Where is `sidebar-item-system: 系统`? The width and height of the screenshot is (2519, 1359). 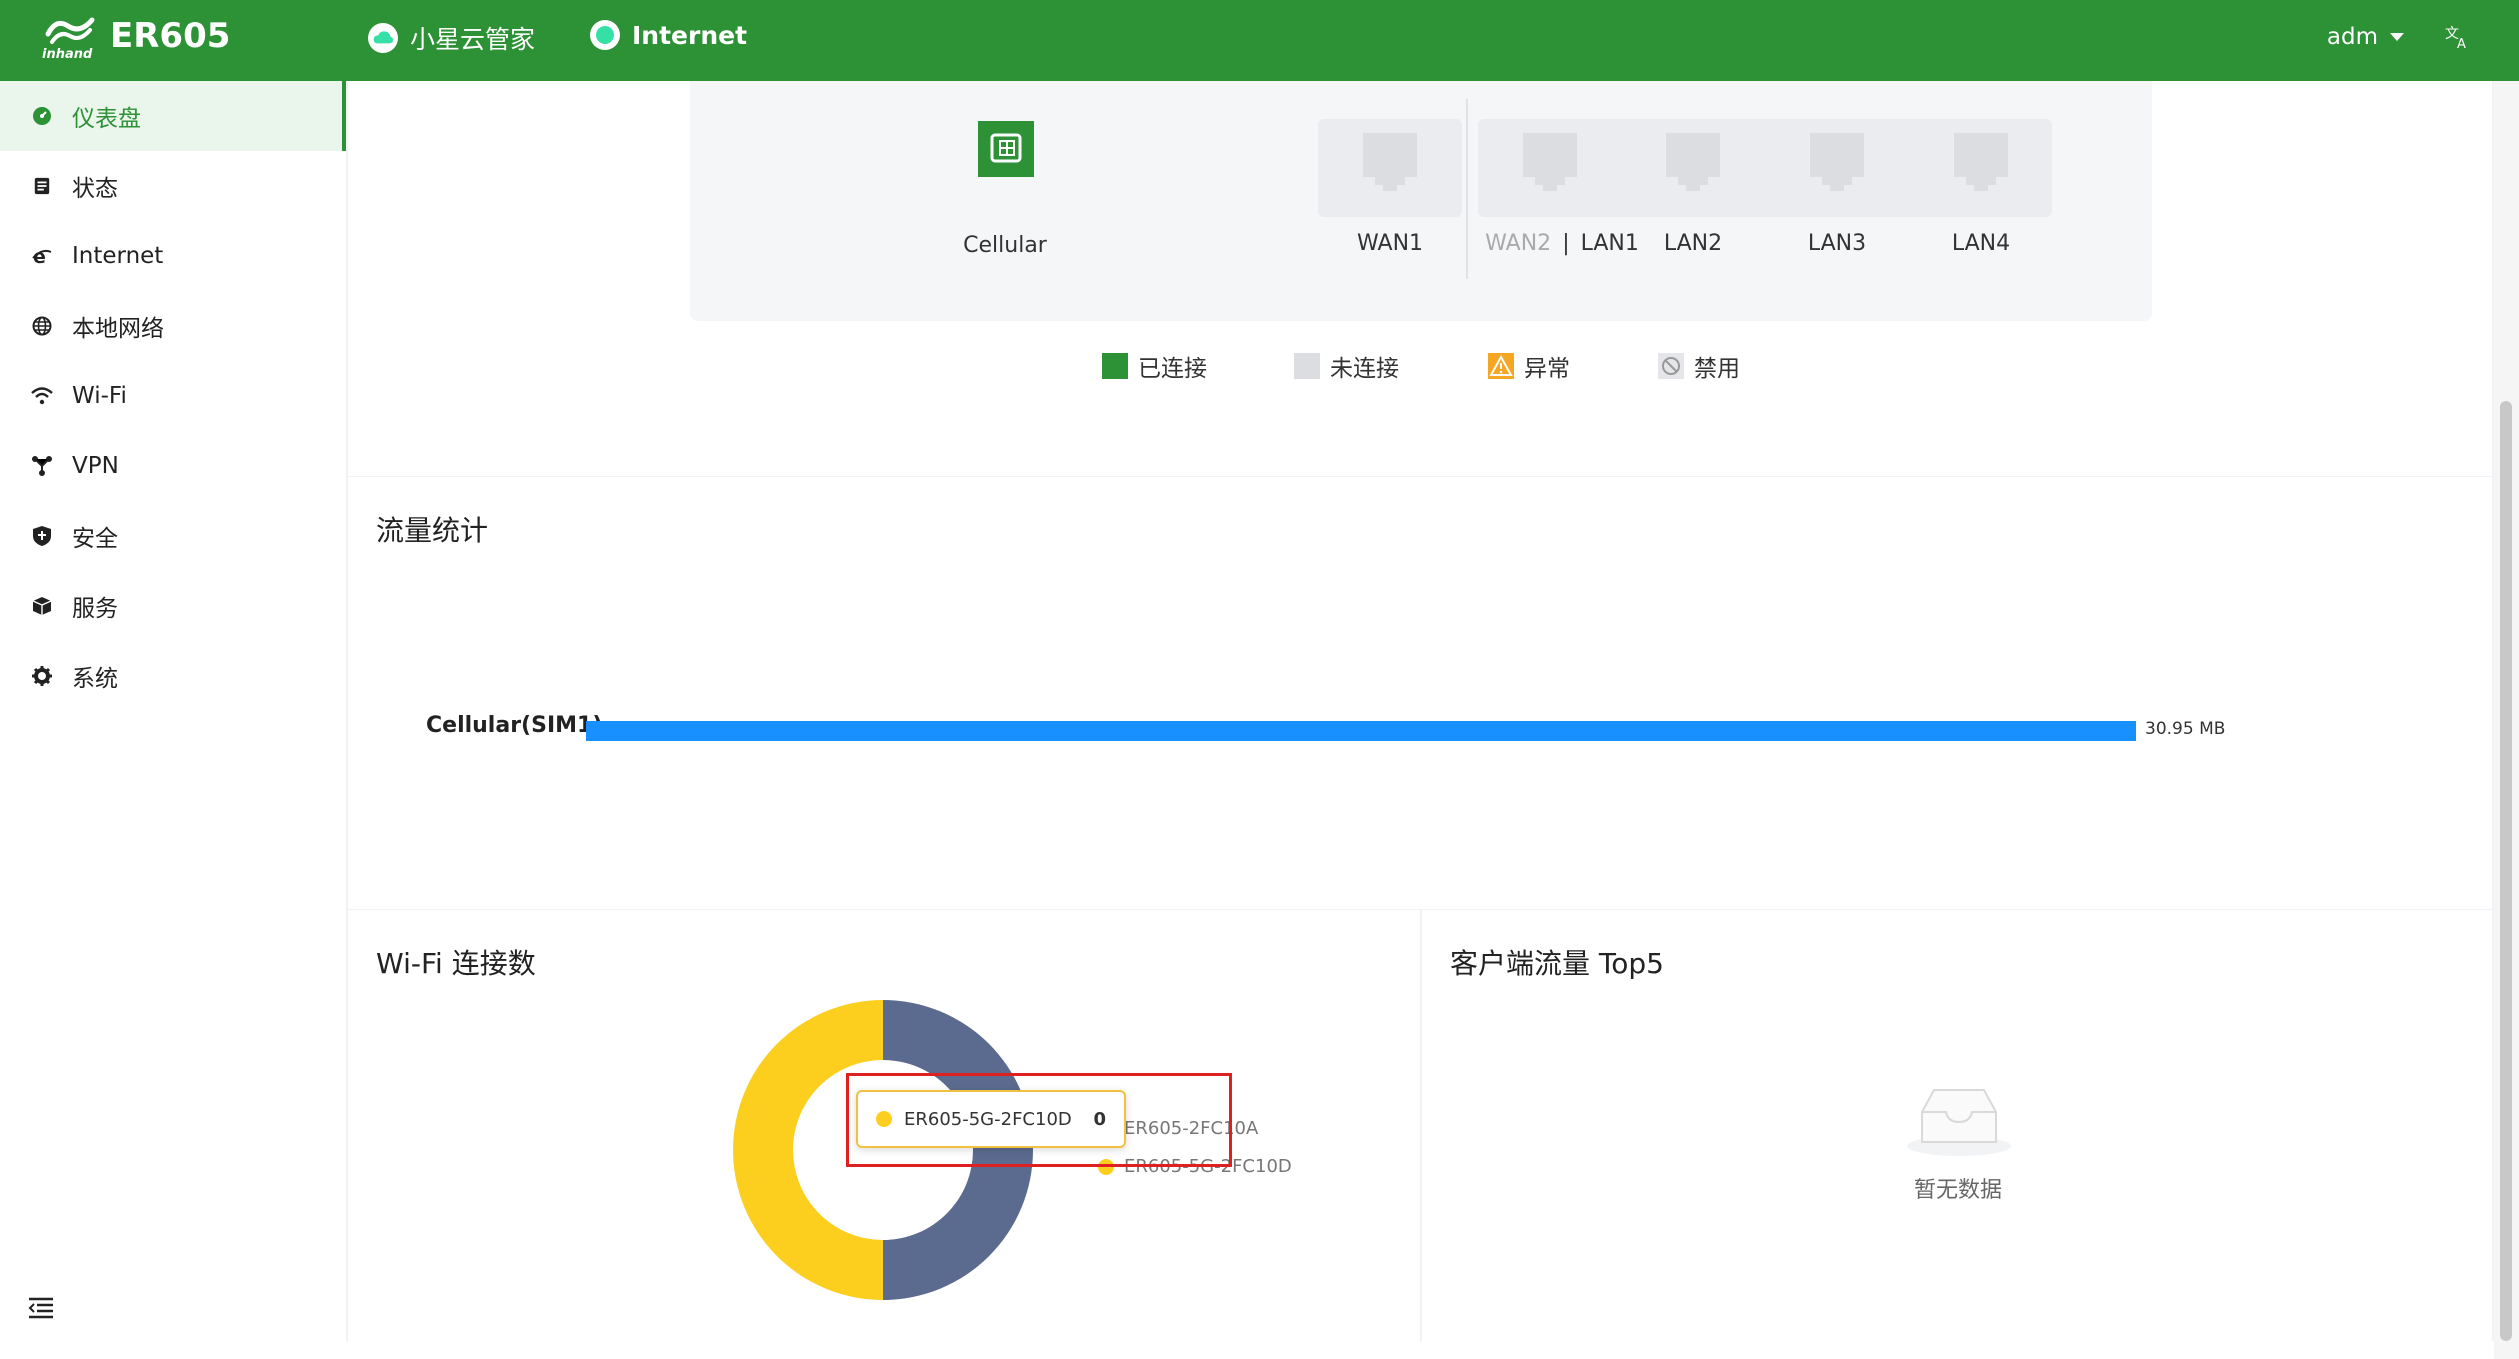 sidebar-item-system: 系统 is located at coordinates (173, 676).